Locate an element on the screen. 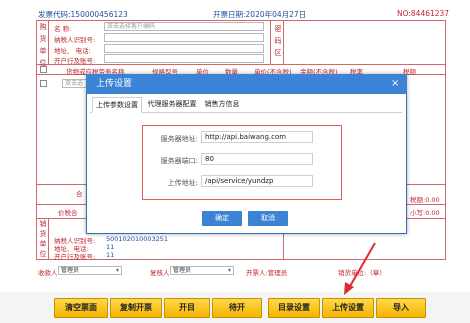 The height and width of the screenshot is (323, 470). seller-bank-label: 开户行及账号: is located at coordinates (75, 257).